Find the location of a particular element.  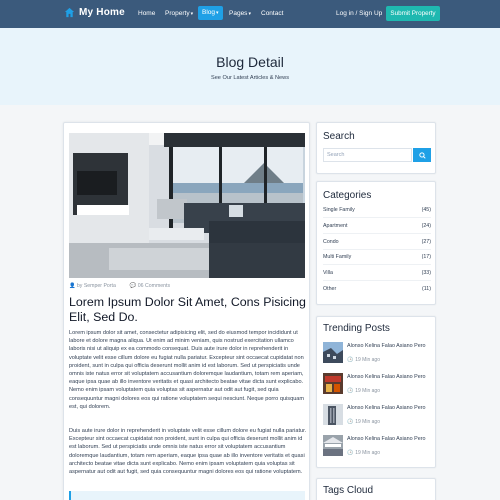

categories-title: Categories is located at coordinates (347, 195).